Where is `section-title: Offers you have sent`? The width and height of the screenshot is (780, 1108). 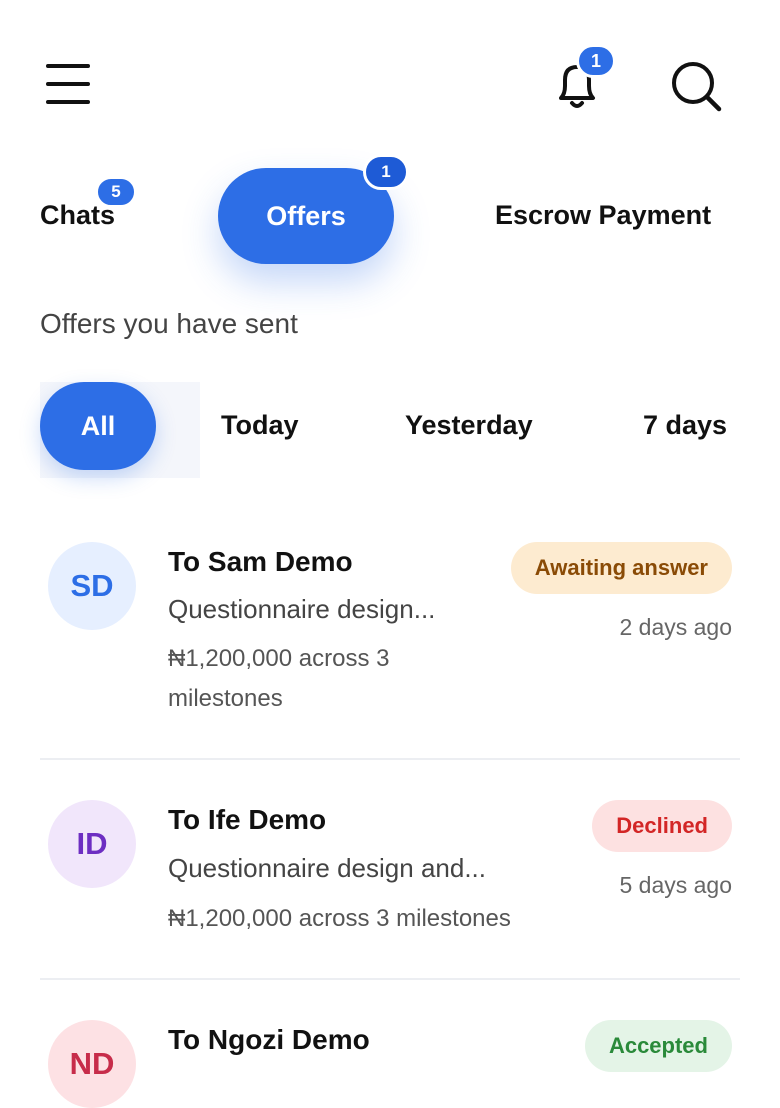
section-title: Offers you have sent is located at coordinates (169, 323).